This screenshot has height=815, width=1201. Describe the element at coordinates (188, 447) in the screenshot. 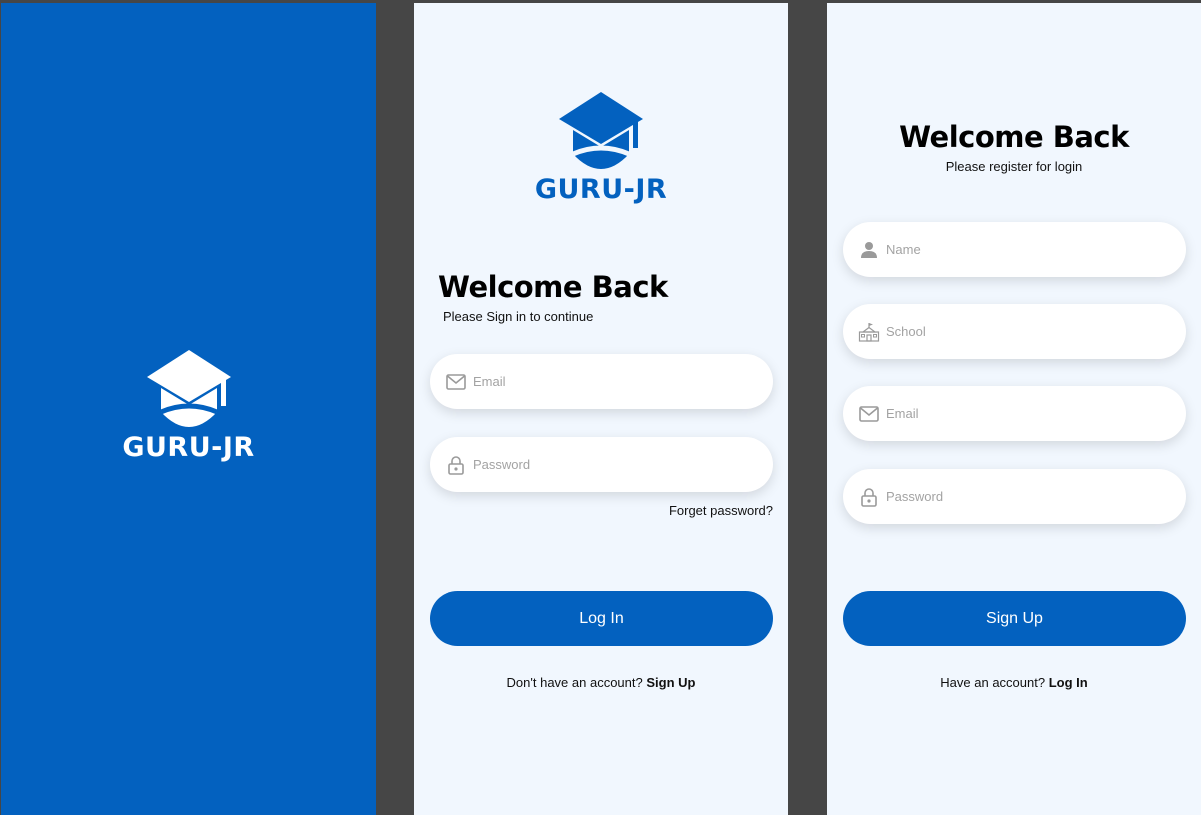

I see `splash-brand-name: GURU-JR` at that location.